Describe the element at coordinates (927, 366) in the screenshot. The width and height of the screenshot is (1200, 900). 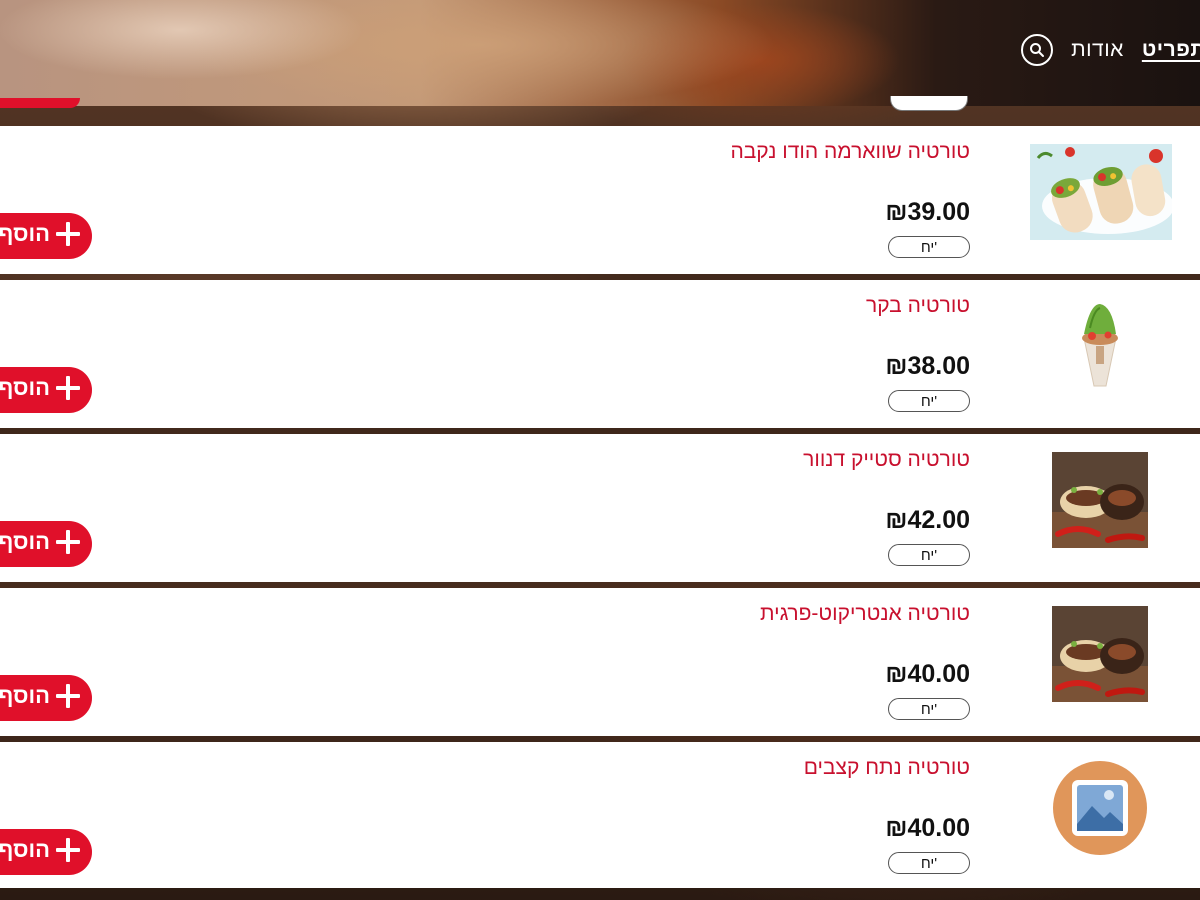
I see `product-price: ₪38.00` at that location.